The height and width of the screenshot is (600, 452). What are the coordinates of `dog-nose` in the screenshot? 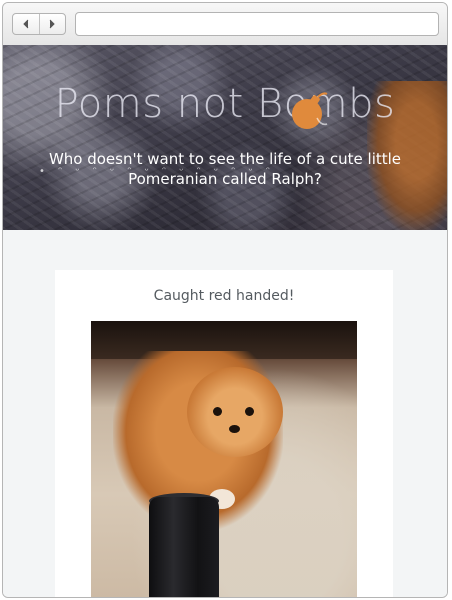 It's located at (234, 429).